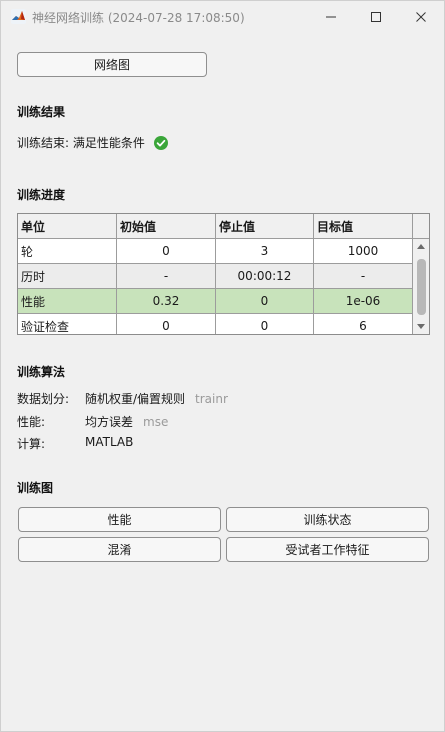 This screenshot has width=445, height=732. I want to click on table-cell: 00:00:12, so click(265, 276).